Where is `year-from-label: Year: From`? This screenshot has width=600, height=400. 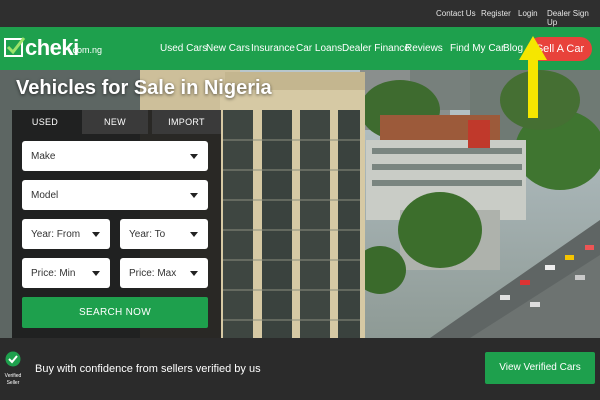 year-from-label: Year: From is located at coordinates (56, 234).